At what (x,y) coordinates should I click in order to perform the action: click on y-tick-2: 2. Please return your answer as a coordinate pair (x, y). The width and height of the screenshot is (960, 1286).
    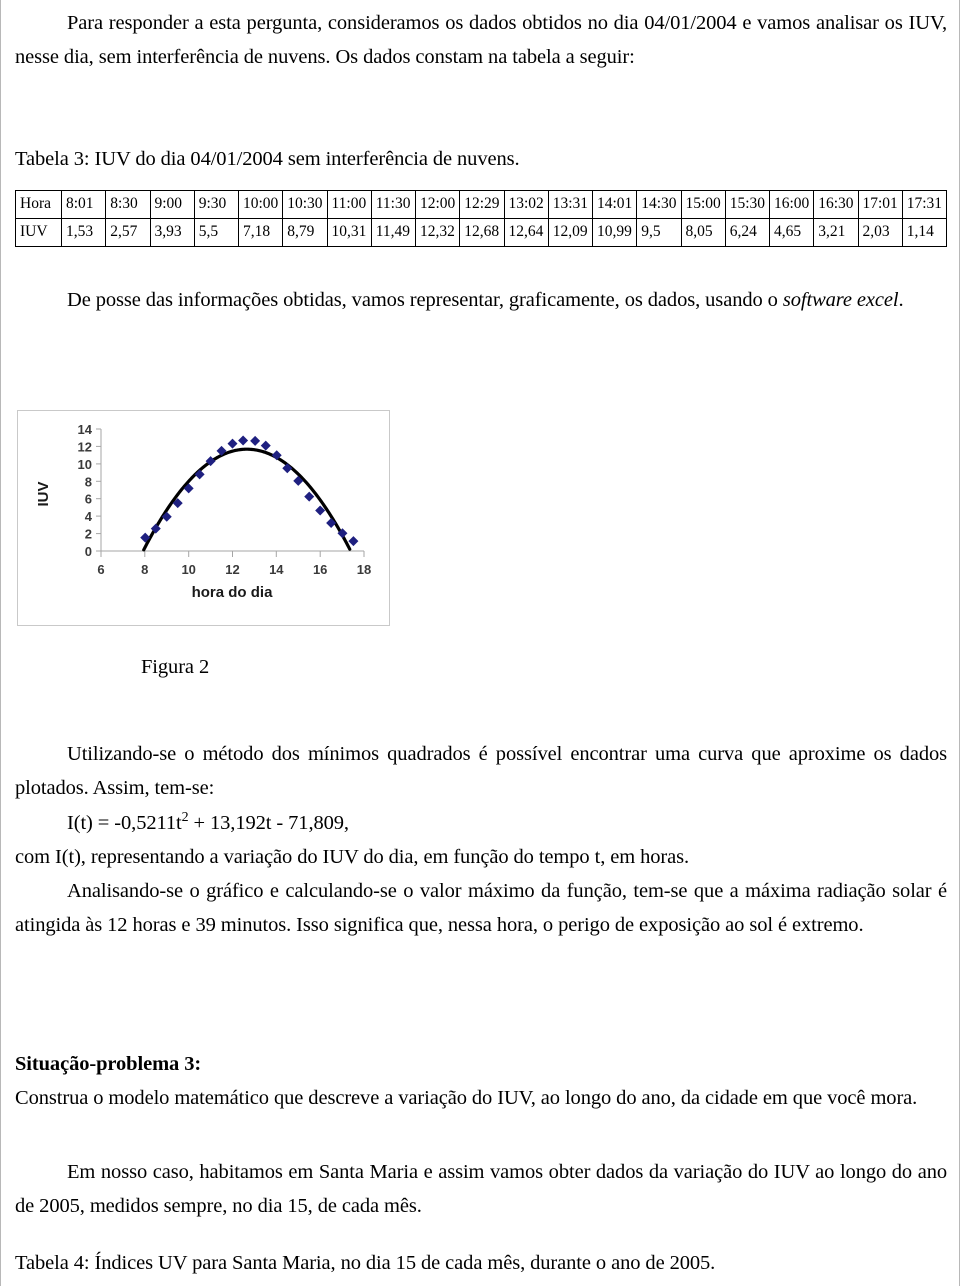
    Looking at the image, I should click on (88, 534).